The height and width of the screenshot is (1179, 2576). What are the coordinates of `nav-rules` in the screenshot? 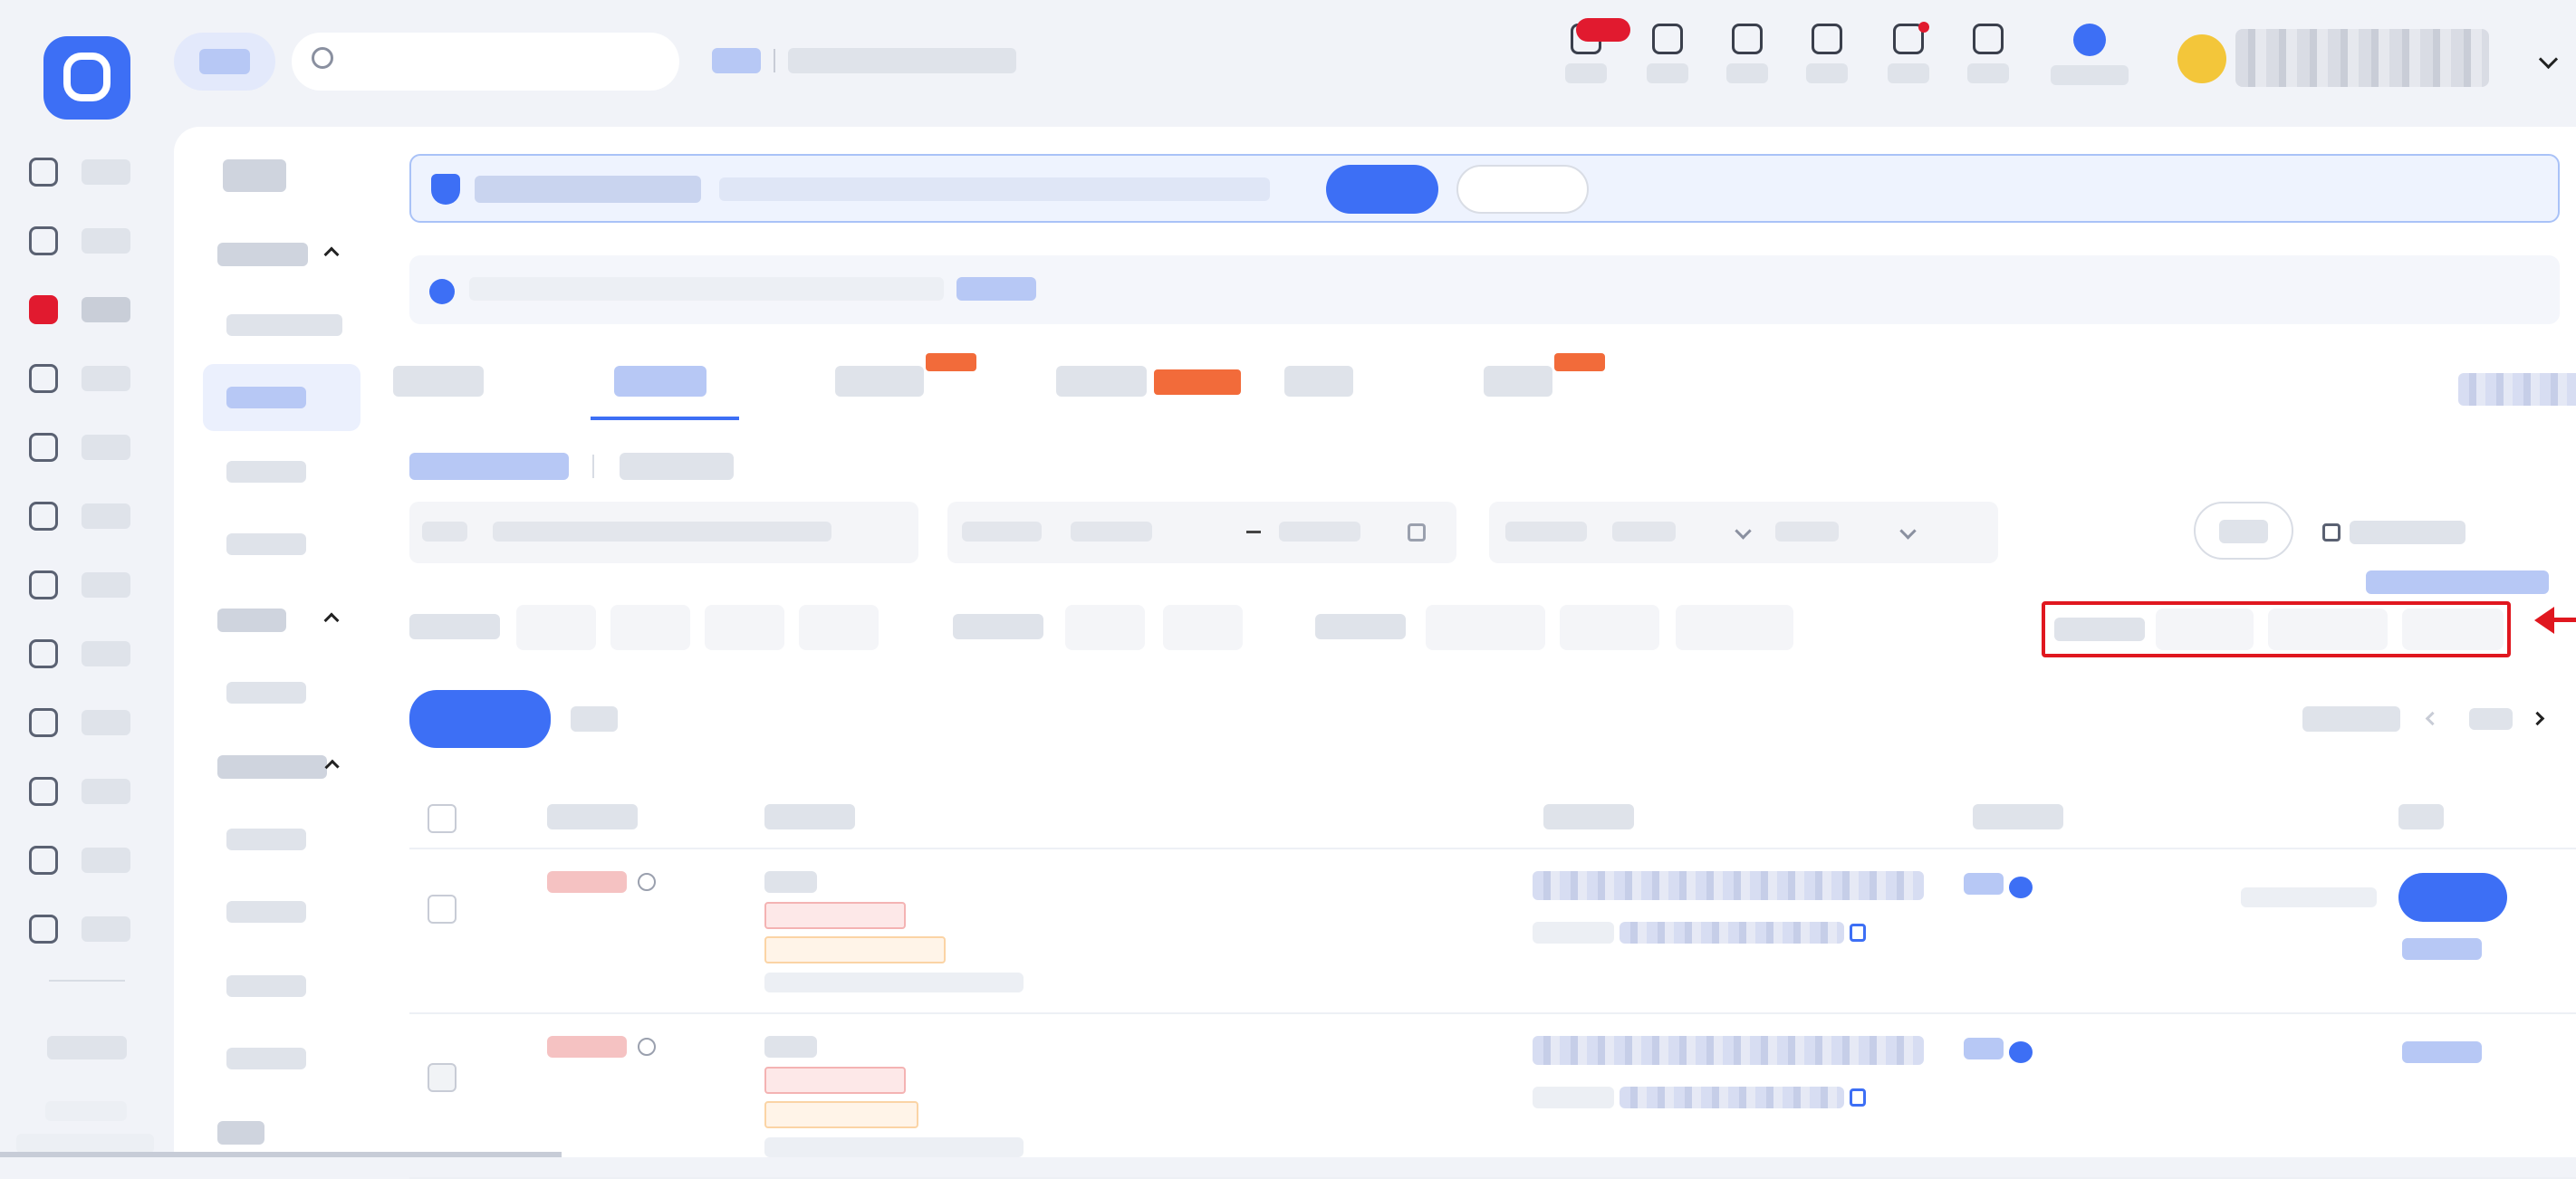 It's located at (1747, 62).